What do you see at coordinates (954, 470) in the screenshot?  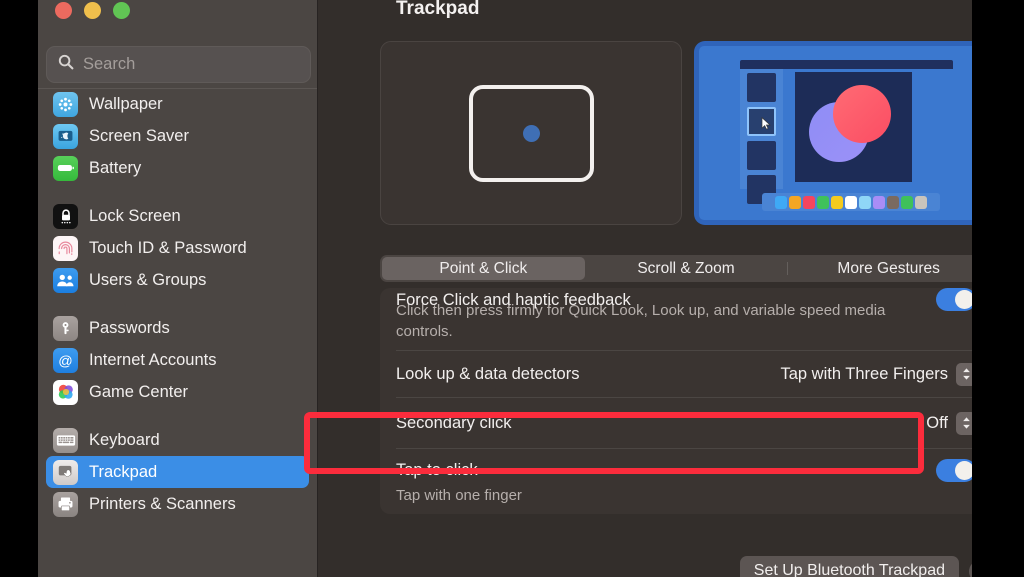 I see `tap-to-click-toggle` at bounding box center [954, 470].